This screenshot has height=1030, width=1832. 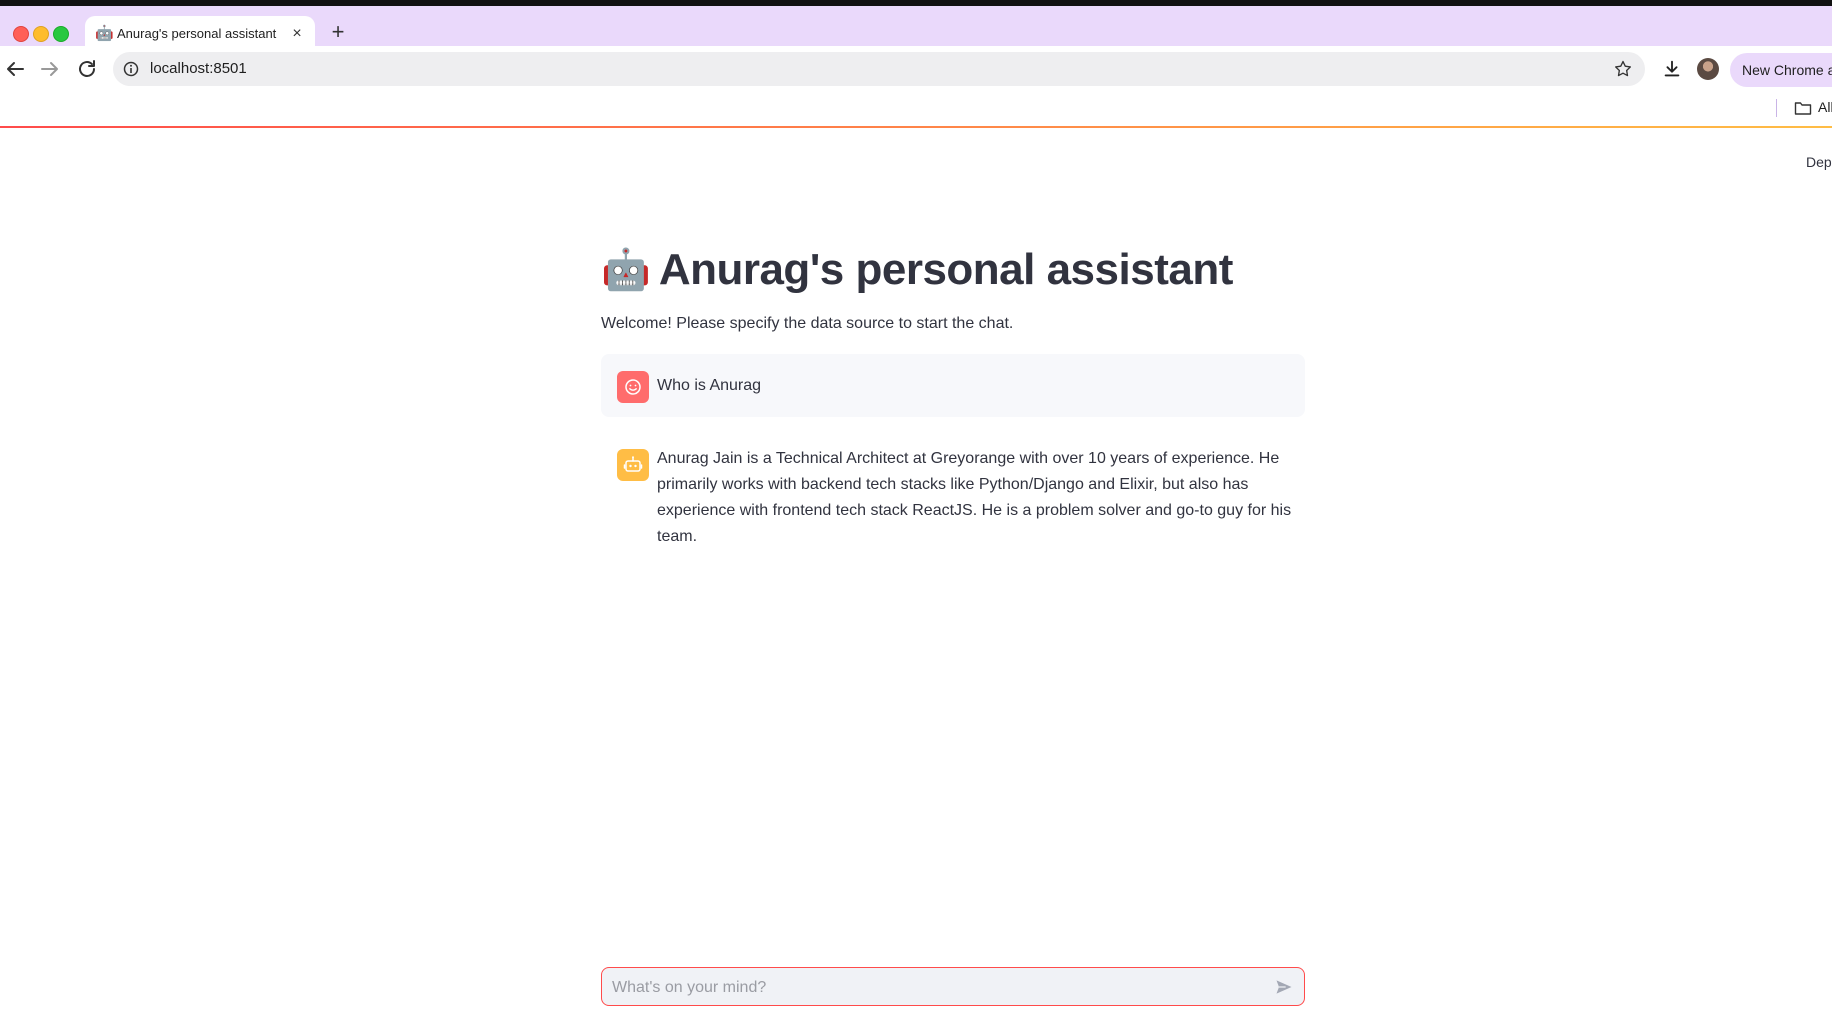 What do you see at coordinates (1623, 69) in the screenshot?
I see `bookmark-star-icon` at bounding box center [1623, 69].